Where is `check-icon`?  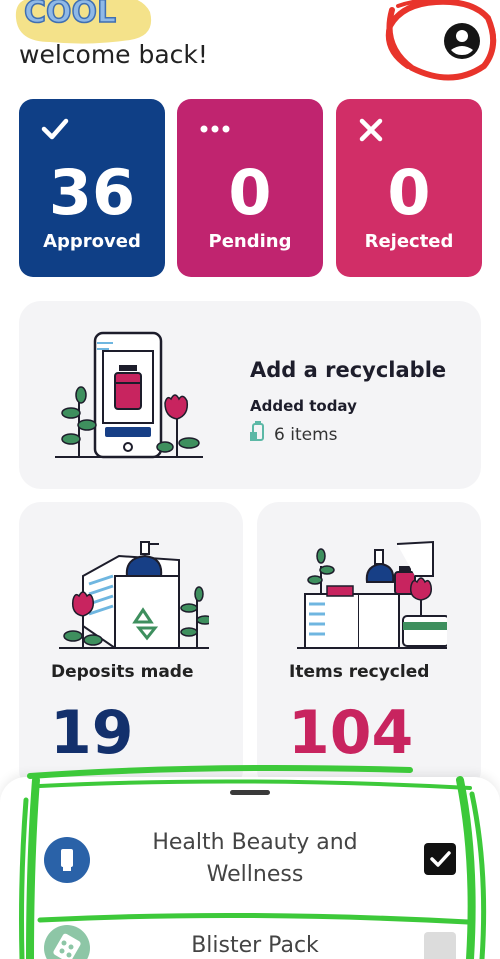 check-icon is located at coordinates (55, 129).